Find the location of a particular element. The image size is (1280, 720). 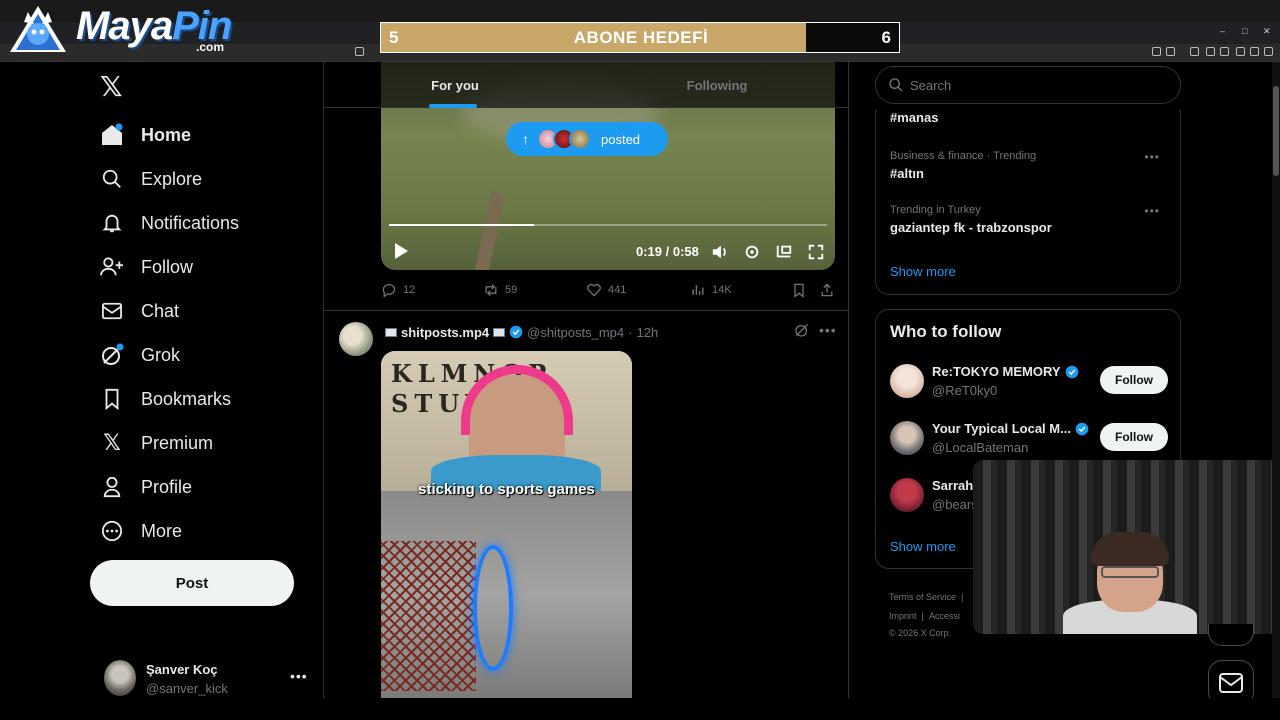

nav-follow: Follow is located at coordinates (146, 267).